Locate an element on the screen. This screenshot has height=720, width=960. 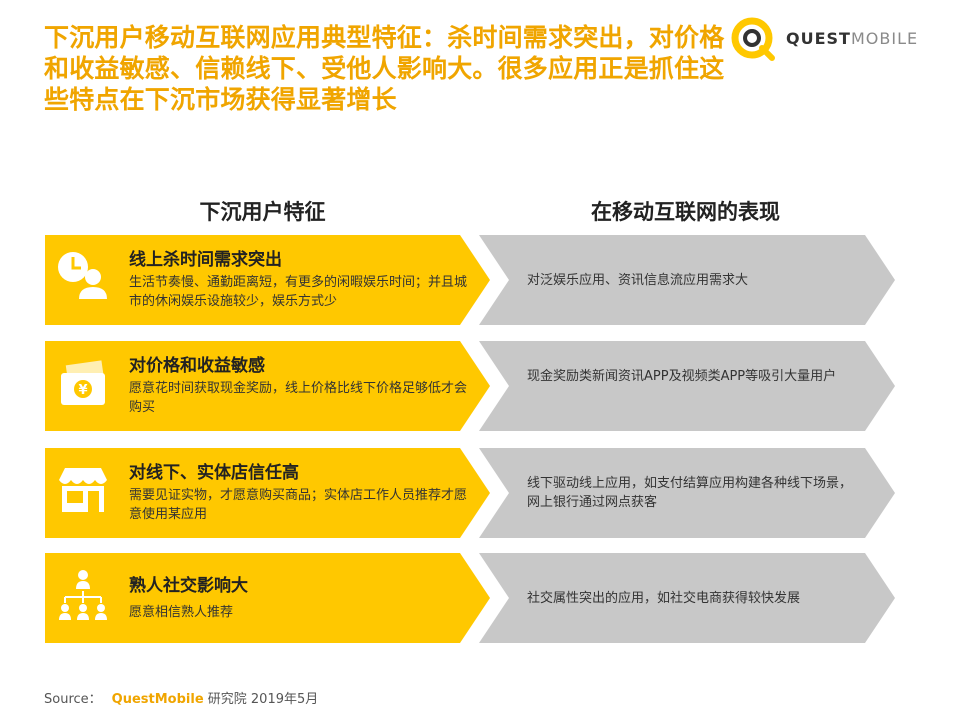
feature-title: 线上杀时间需求突出 is located at coordinates (205, 260).